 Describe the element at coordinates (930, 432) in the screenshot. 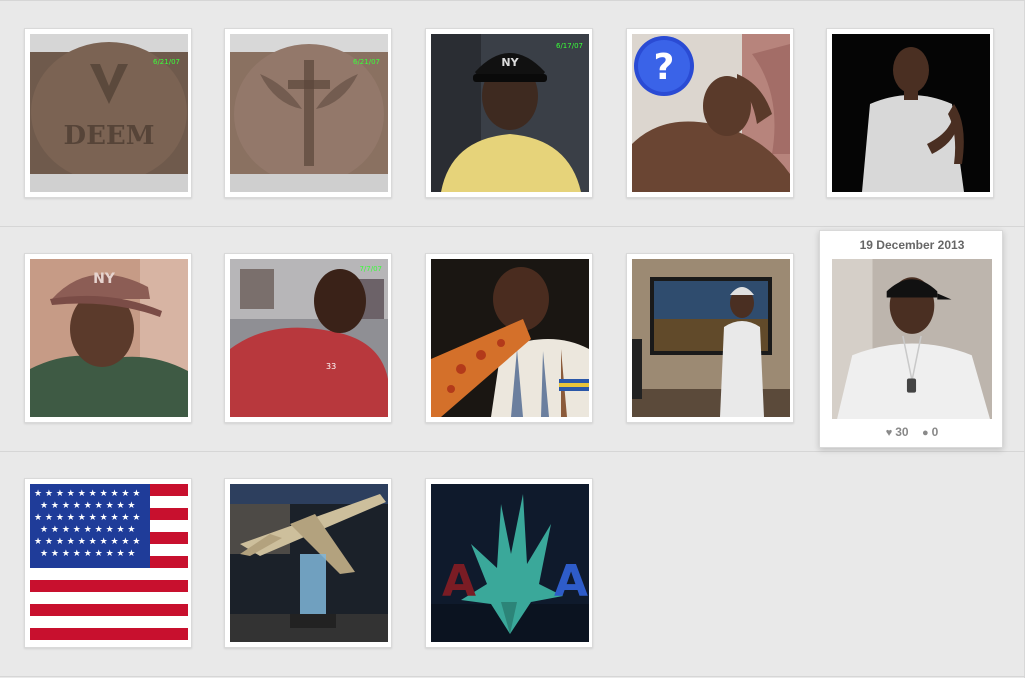

I see `comments-stat: ● 0` at that location.